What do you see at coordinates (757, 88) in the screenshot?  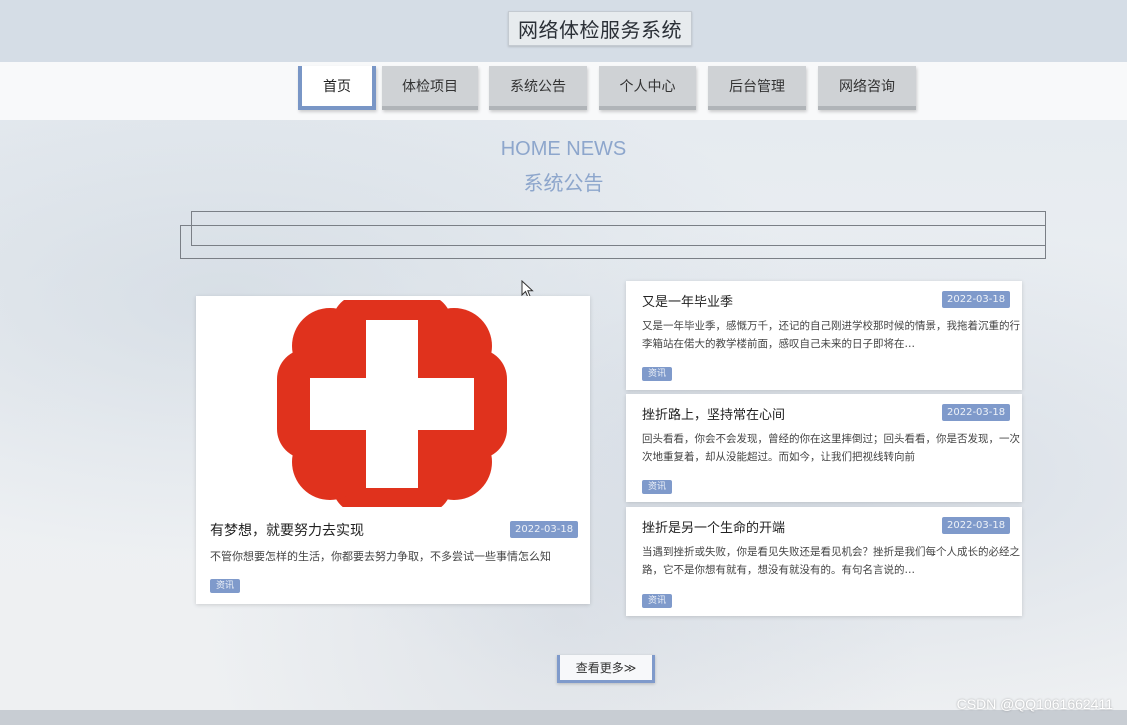 I see `nav-item-admin: 后台管理` at bounding box center [757, 88].